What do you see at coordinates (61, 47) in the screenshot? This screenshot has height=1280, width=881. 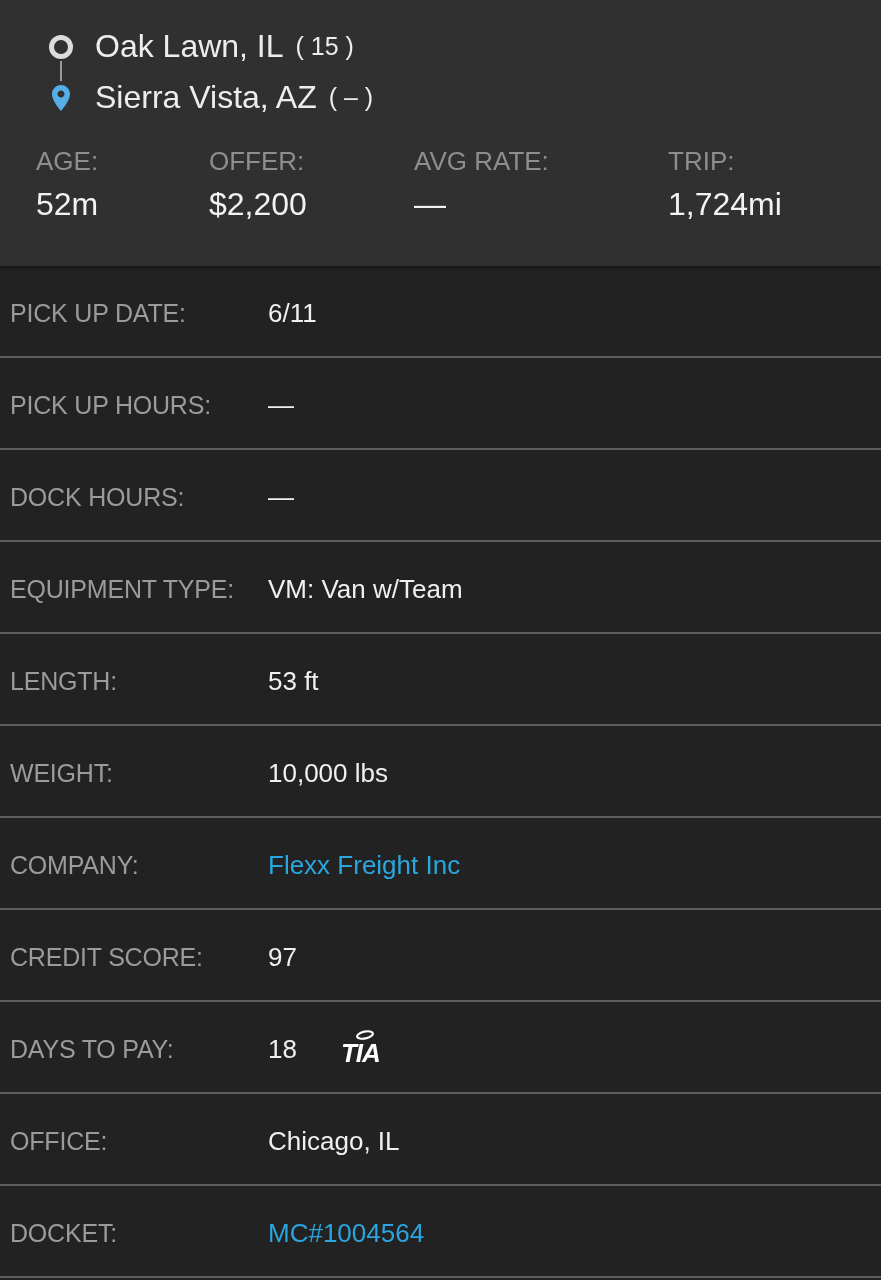 I see `origin-ring-icon` at bounding box center [61, 47].